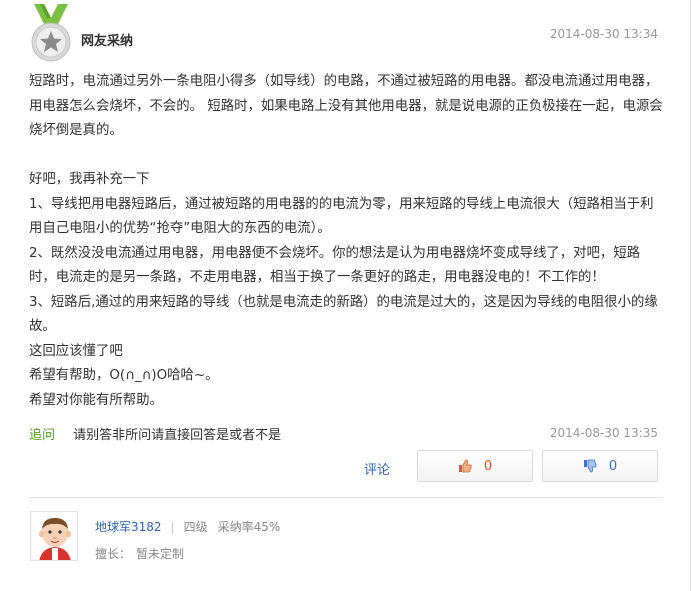  Describe the element at coordinates (76, 351) in the screenshot. I see `answer-paragraph: 这回应该懂了吧` at that location.